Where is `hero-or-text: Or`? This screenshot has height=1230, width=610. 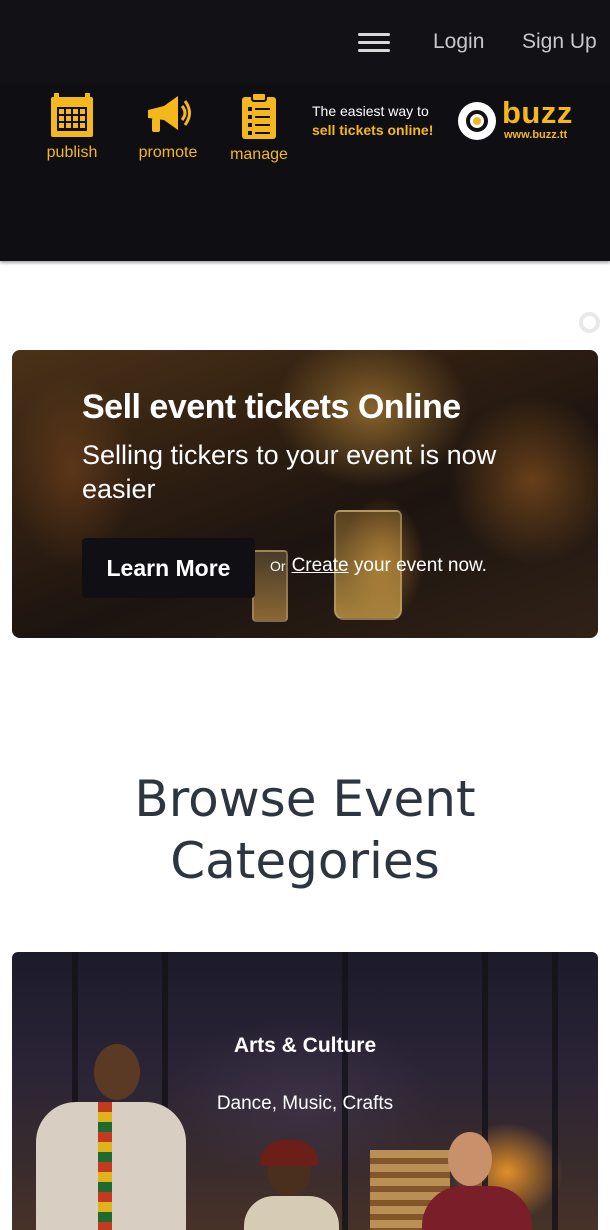
hero-or-text: Or is located at coordinates (278, 566).